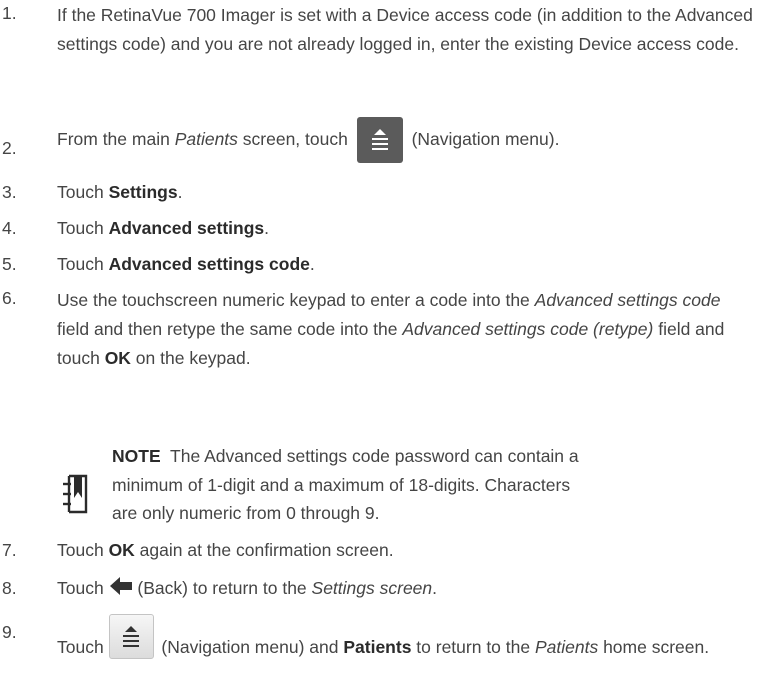  Describe the element at coordinates (9, 192) in the screenshot. I see `step-number: 3.` at that location.